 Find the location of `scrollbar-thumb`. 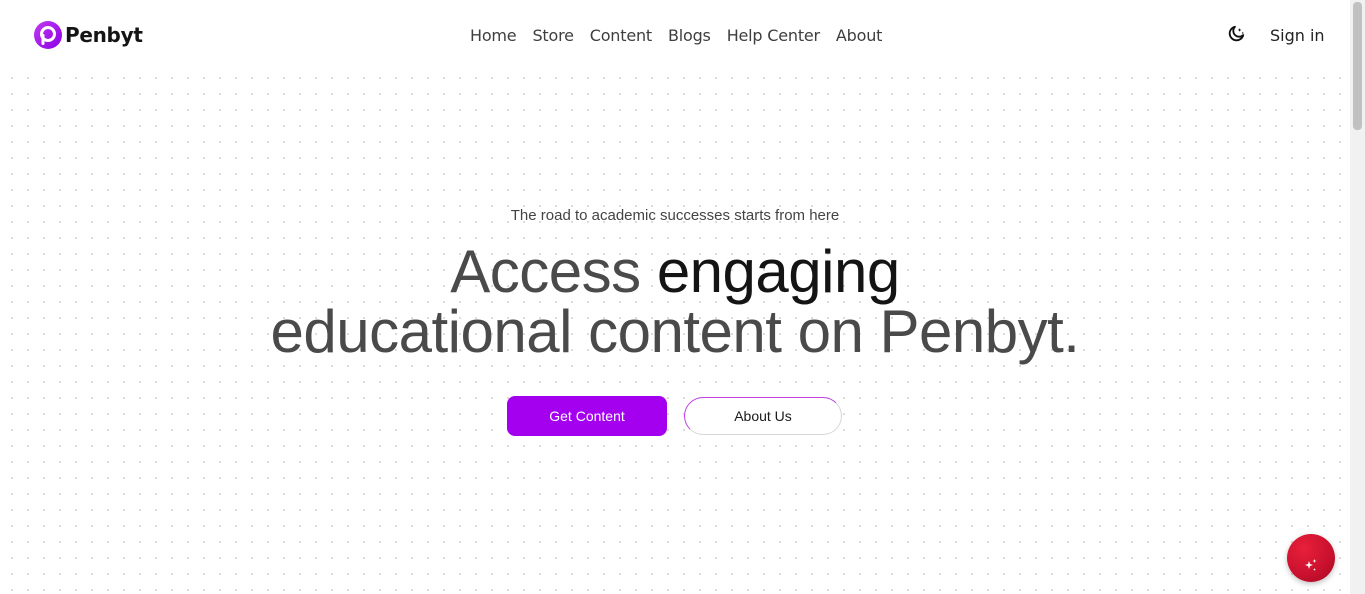

scrollbar-thumb is located at coordinates (1357, 66).